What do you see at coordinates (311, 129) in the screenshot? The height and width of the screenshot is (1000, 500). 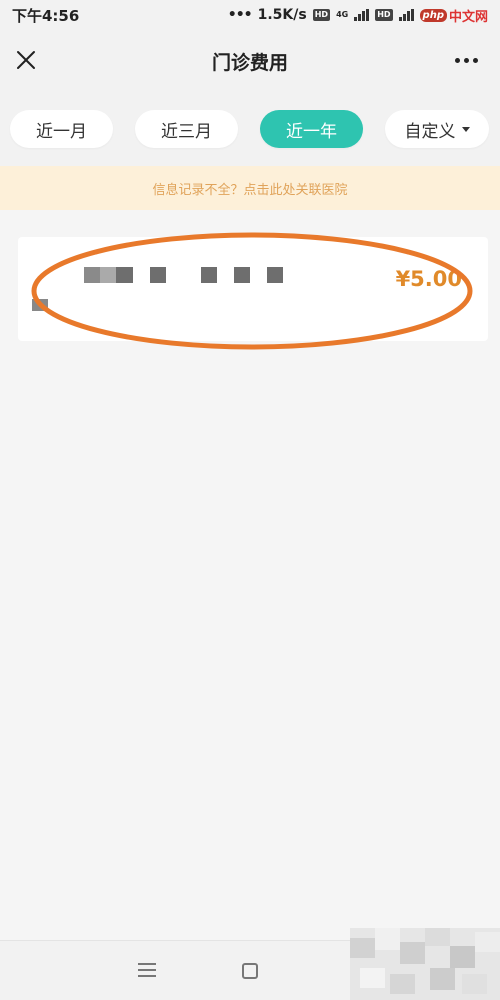 I see `tab-last-year: 近一年` at bounding box center [311, 129].